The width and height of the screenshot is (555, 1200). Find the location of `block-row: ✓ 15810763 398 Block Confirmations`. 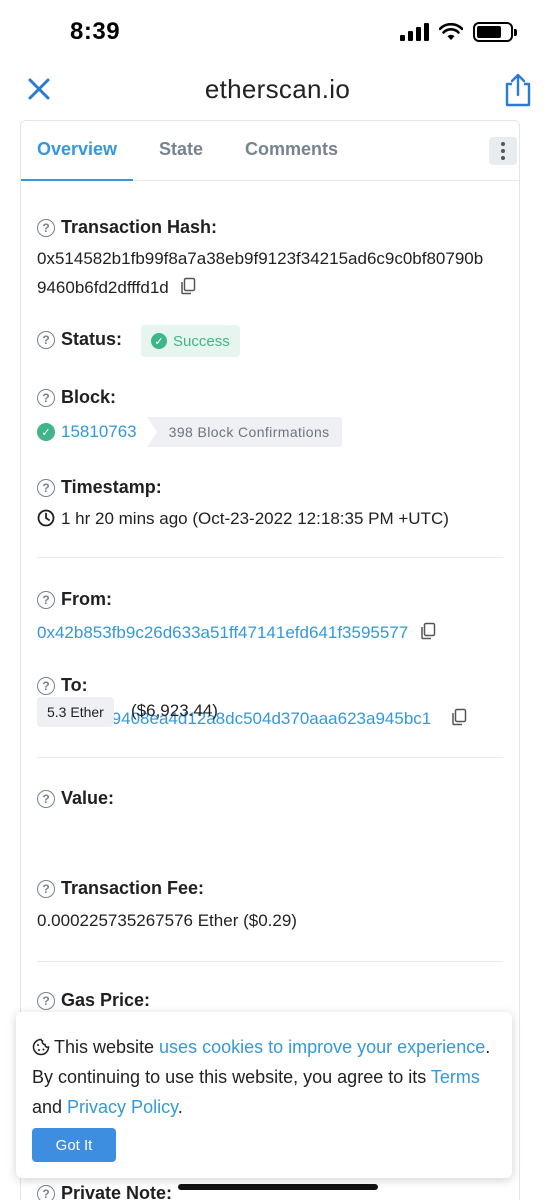

block-row: ✓ 15810763 398 Block Confirmations is located at coordinates (189, 432).